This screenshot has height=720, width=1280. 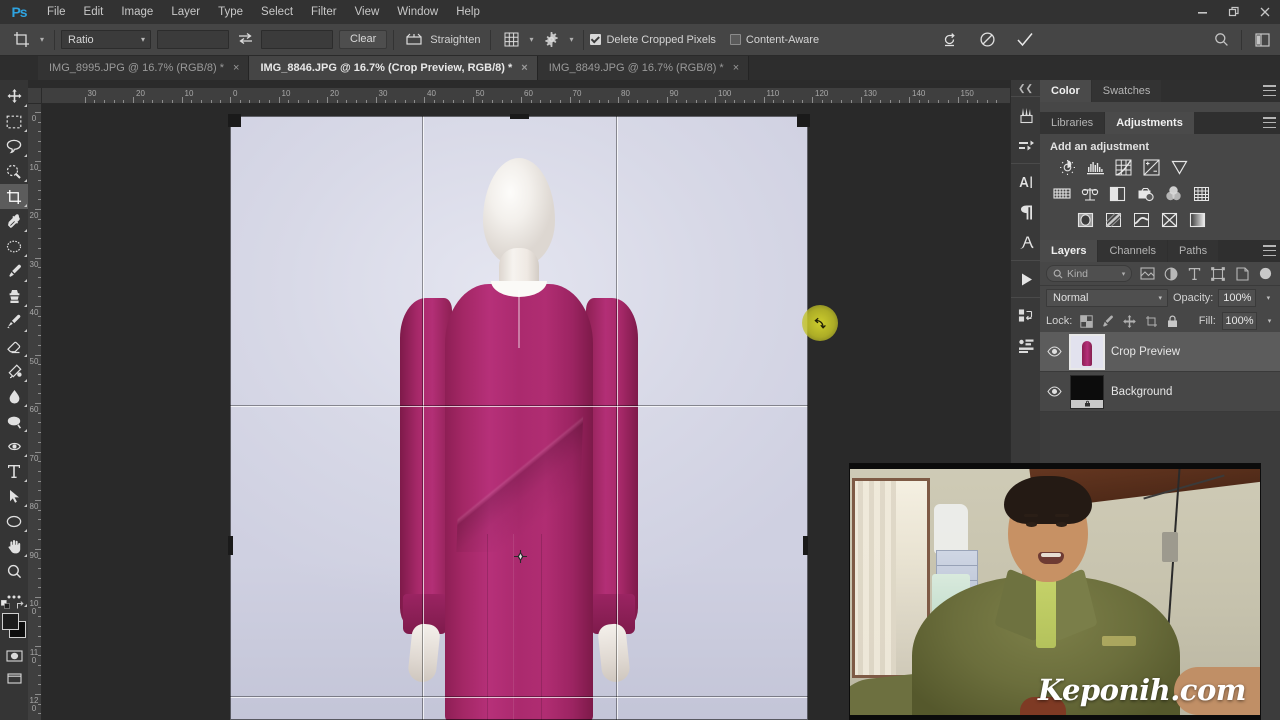 What do you see at coordinates (14, 96) in the screenshot?
I see `move-tool` at bounding box center [14, 96].